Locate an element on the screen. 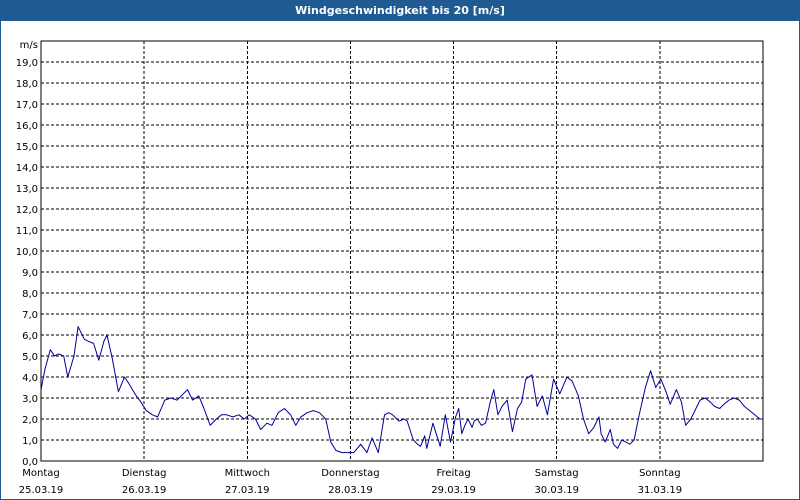  y-tick-label: 6,0 is located at coordinates (30, 336).